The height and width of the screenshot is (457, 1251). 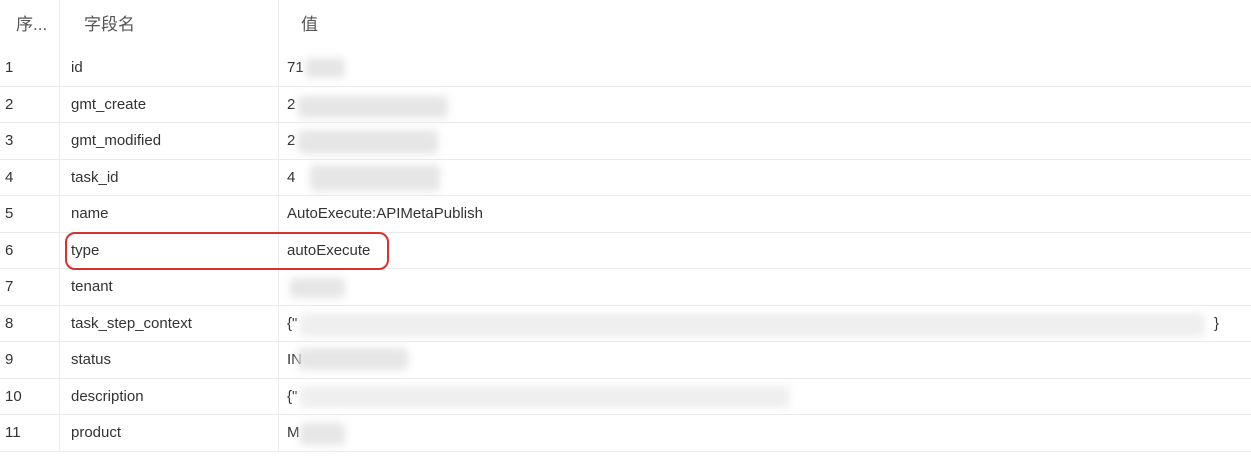 I want to click on field-name-cell: tenant, so click(x=169, y=287).